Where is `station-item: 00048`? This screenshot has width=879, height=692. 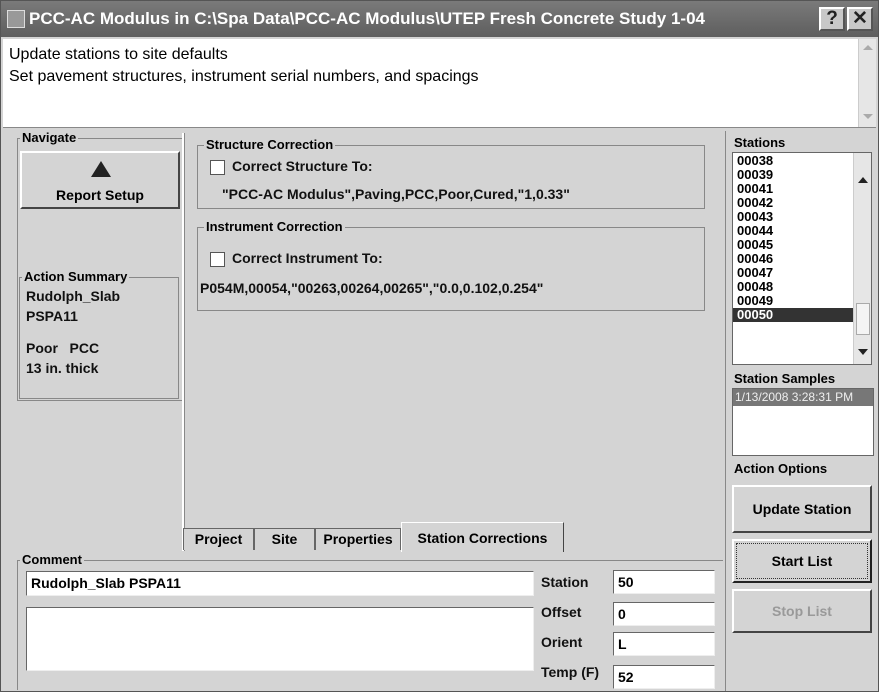 station-item: 00048 is located at coordinates (793, 287).